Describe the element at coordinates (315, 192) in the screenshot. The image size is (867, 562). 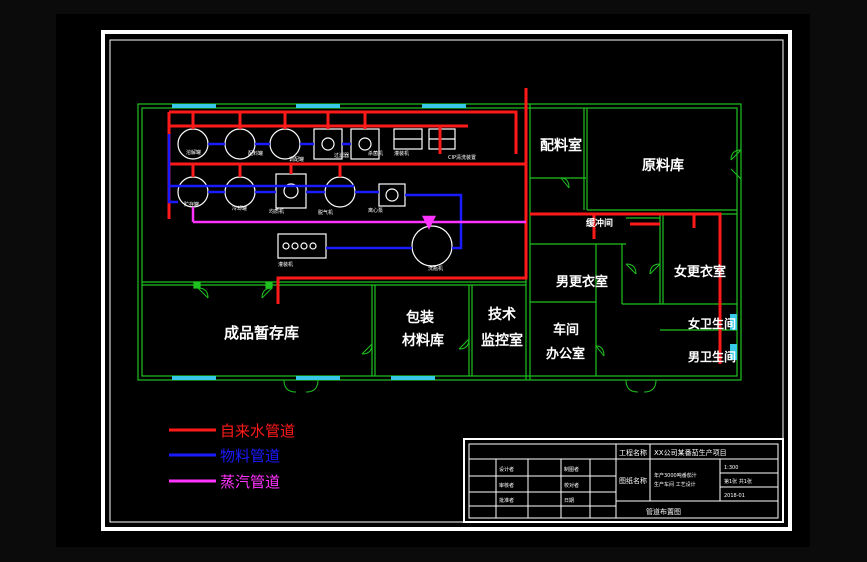
I see `pipe-material` at that location.